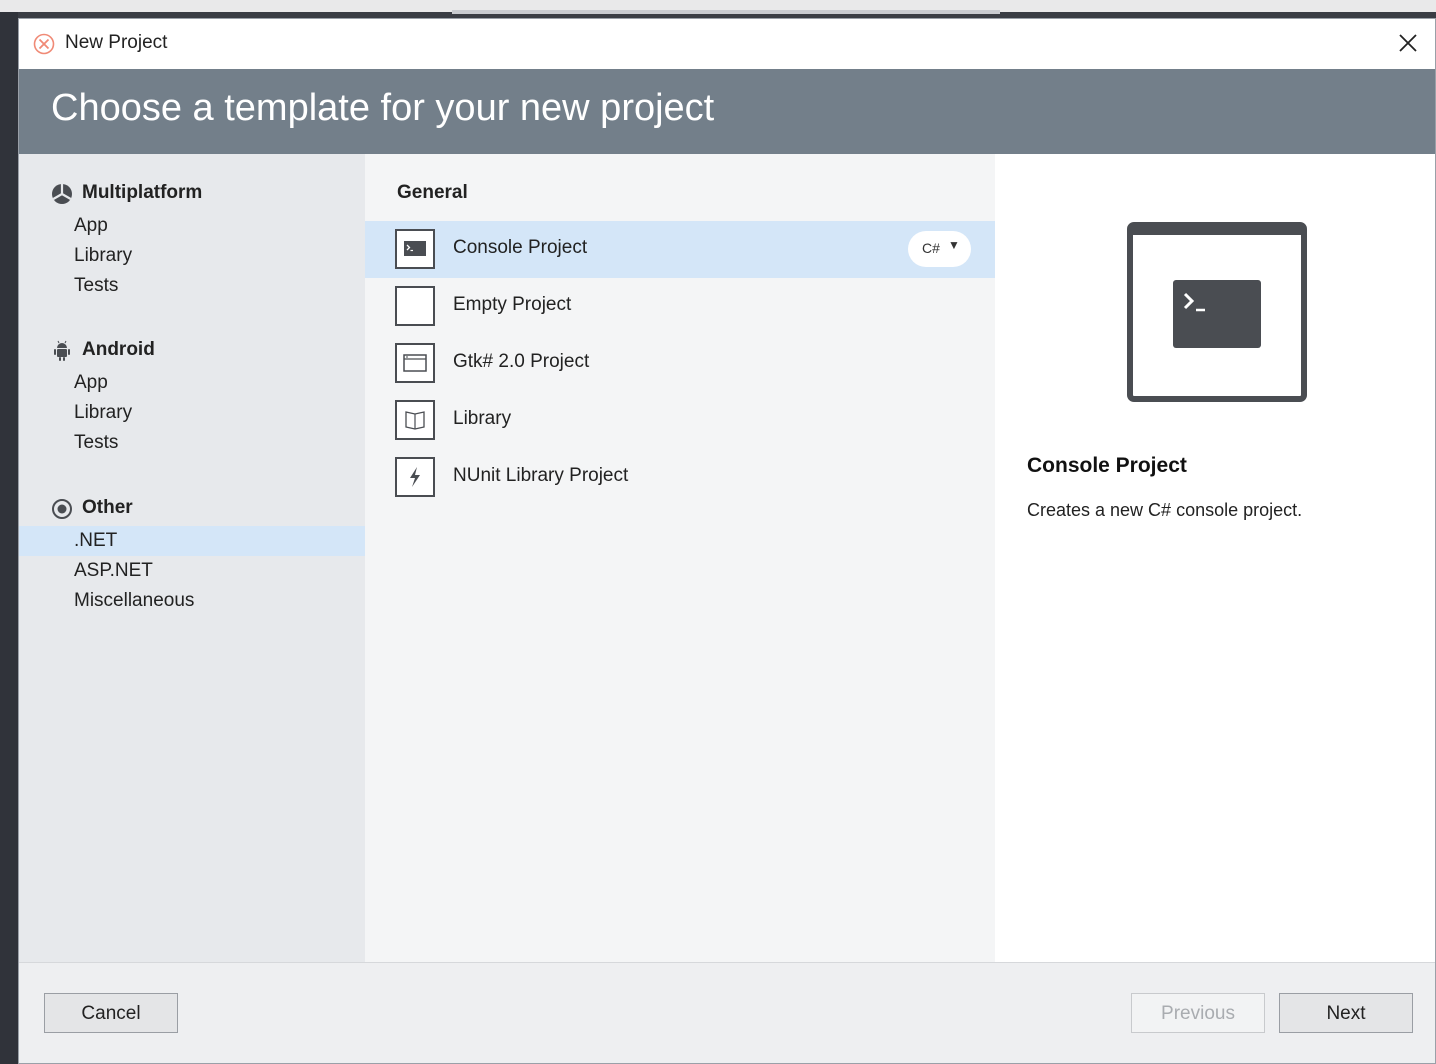 The height and width of the screenshot is (1064, 1436). Describe the element at coordinates (521, 361) in the screenshot. I see `template-label: Gtk# 2.0 Project` at that location.